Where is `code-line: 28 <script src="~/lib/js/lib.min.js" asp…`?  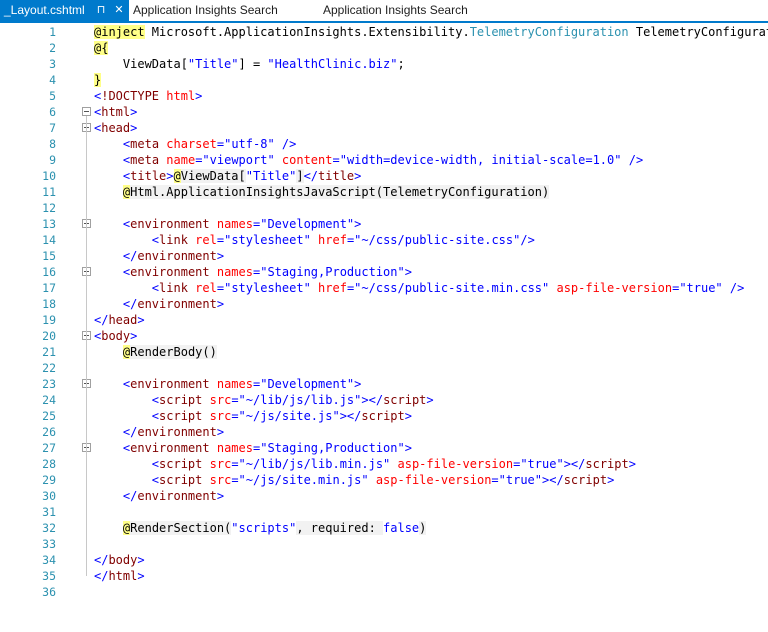
code-line: 28 <script src="~/lib/js/lib.min.js" asp… is located at coordinates (384, 464).